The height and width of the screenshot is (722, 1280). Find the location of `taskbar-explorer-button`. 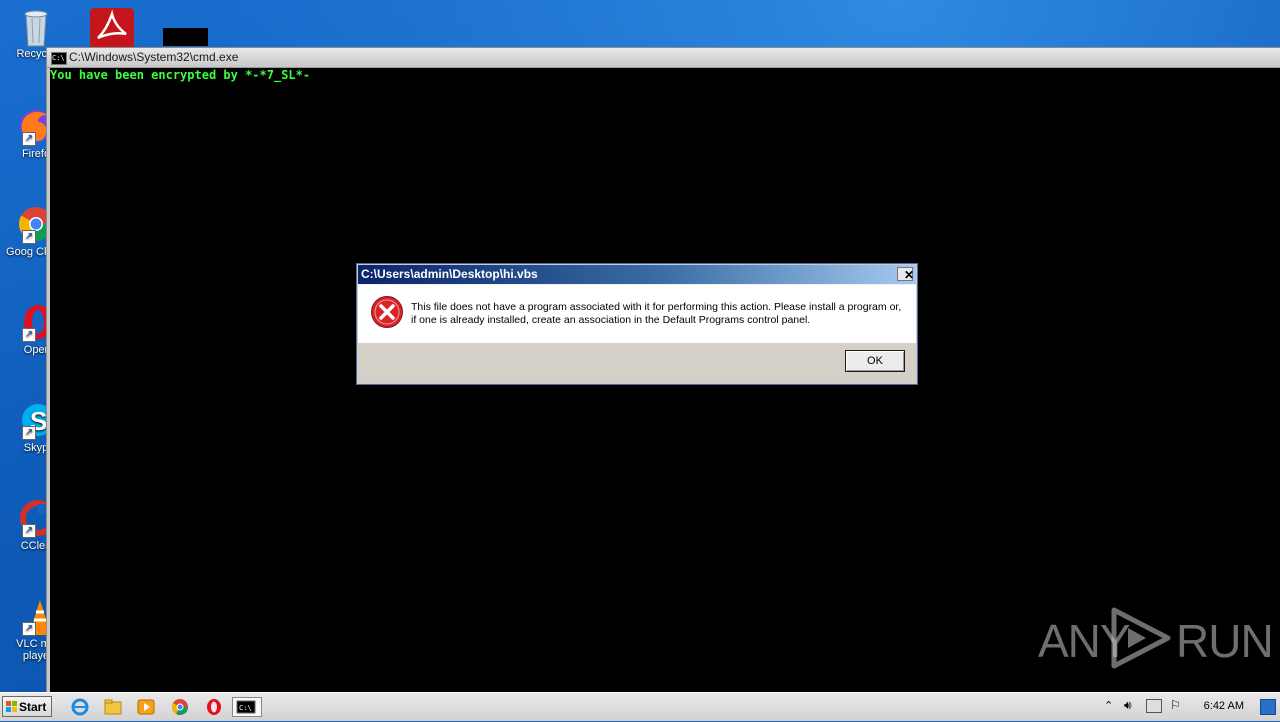

taskbar-explorer-button is located at coordinates (113, 707).